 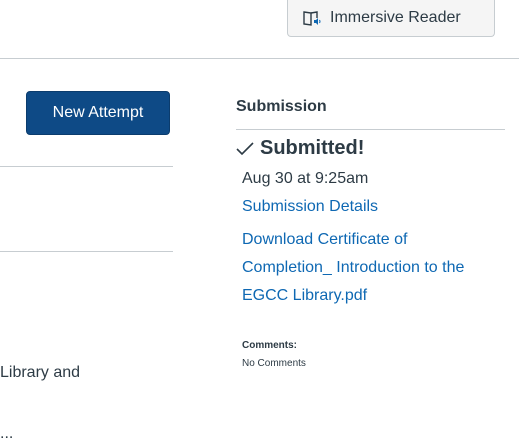 I want to click on submission-heading: Submission, so click(x=281, y=106).